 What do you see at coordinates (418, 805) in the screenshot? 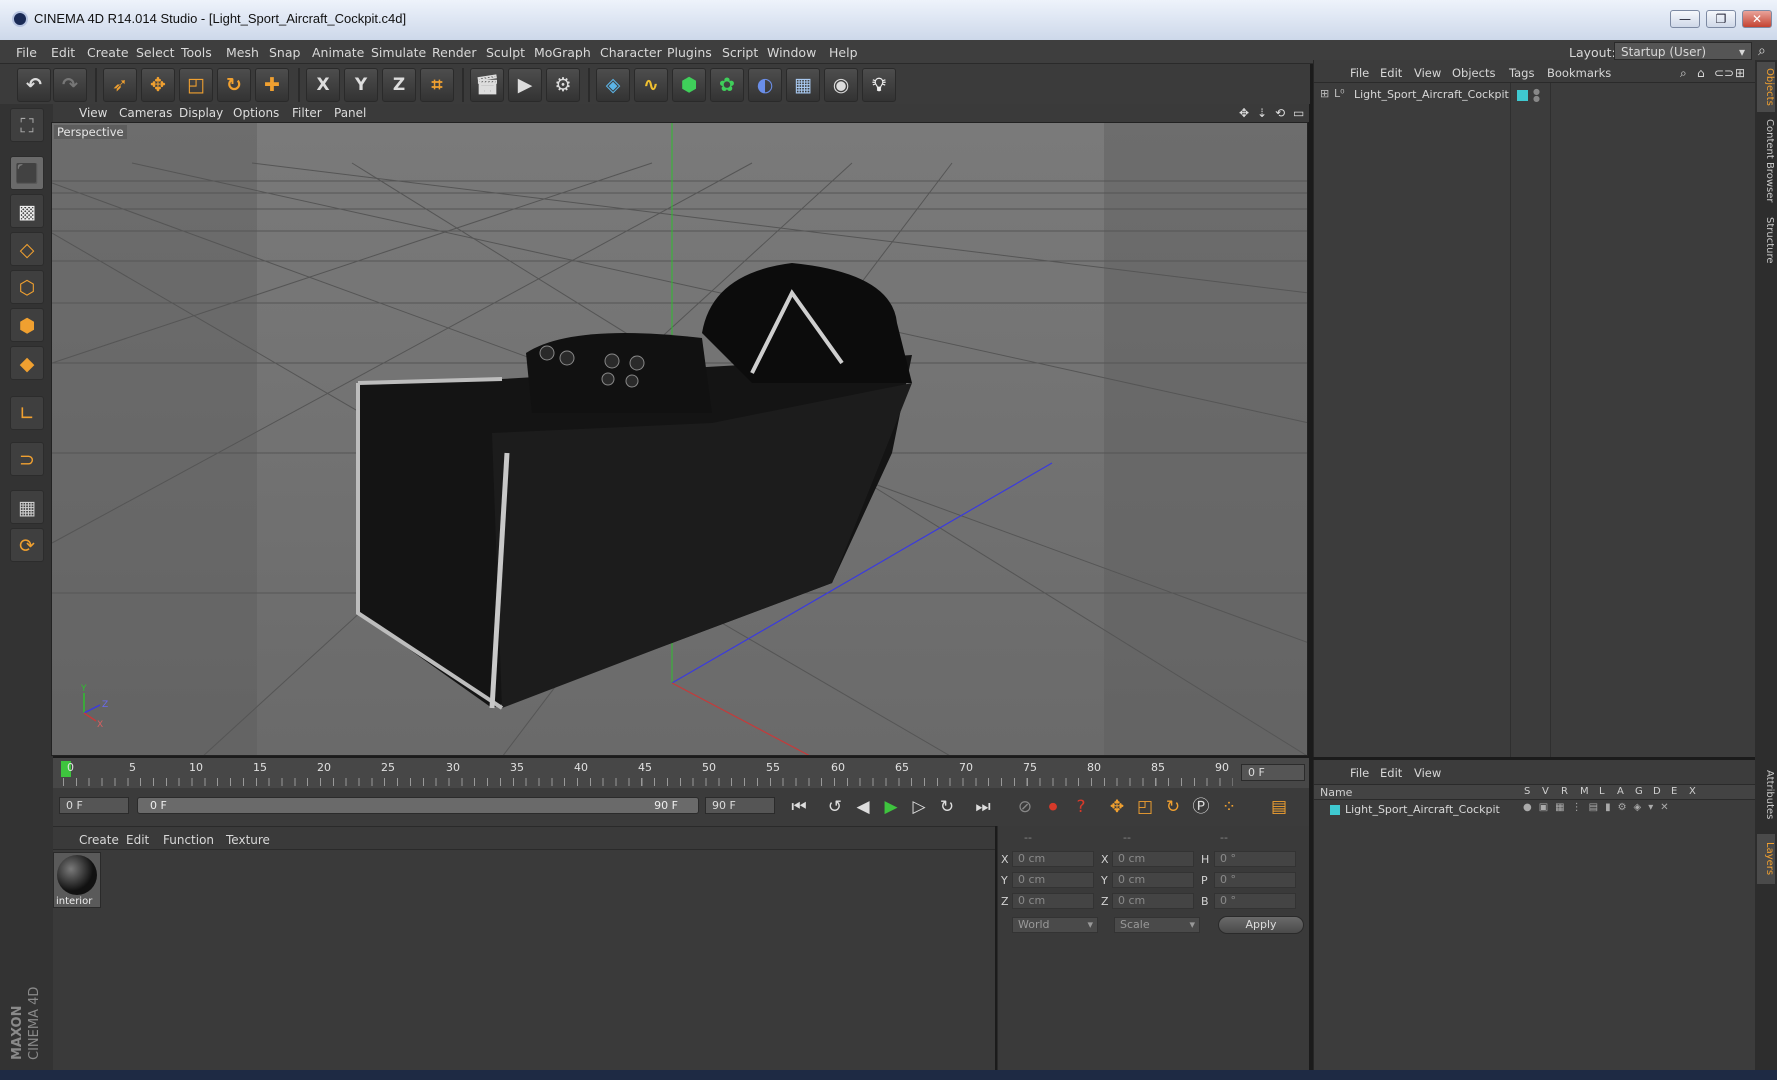
I see `frame-range-slider: 0 F 90 F` at bounding box center [418, 805].